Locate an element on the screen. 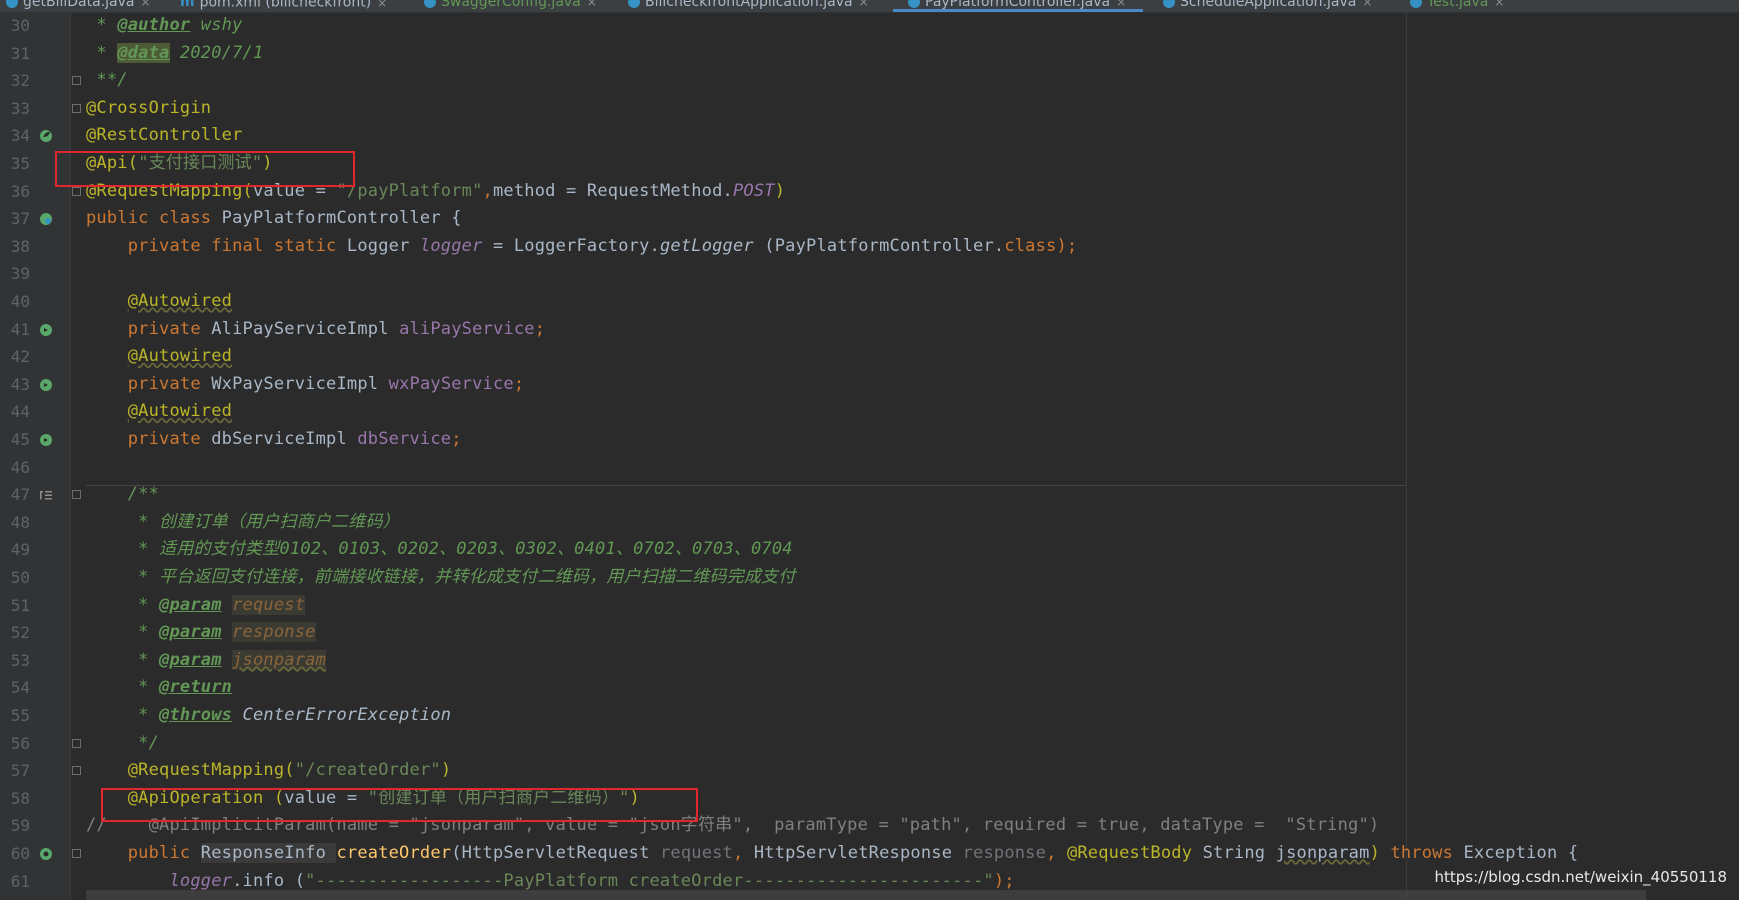 This screenshot has width=1739, height=900. highlight-box-apioperation is located at coordinates (399, 805).